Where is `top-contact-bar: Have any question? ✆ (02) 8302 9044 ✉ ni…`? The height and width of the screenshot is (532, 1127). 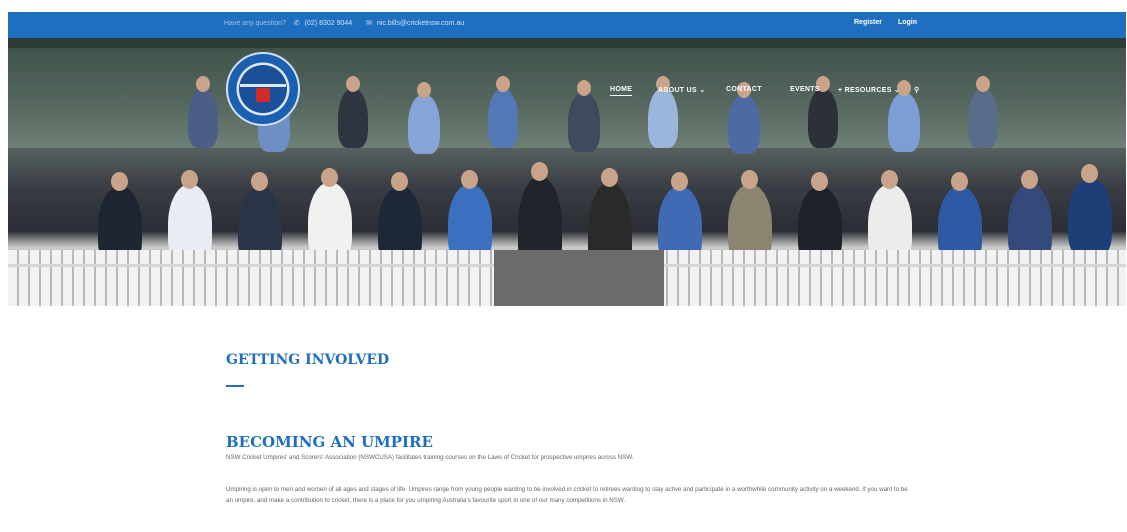 top-contact-bar: Have any question? ✆ (02) 8302 9044 ✉ ni… is located at coordinates (567, 25).